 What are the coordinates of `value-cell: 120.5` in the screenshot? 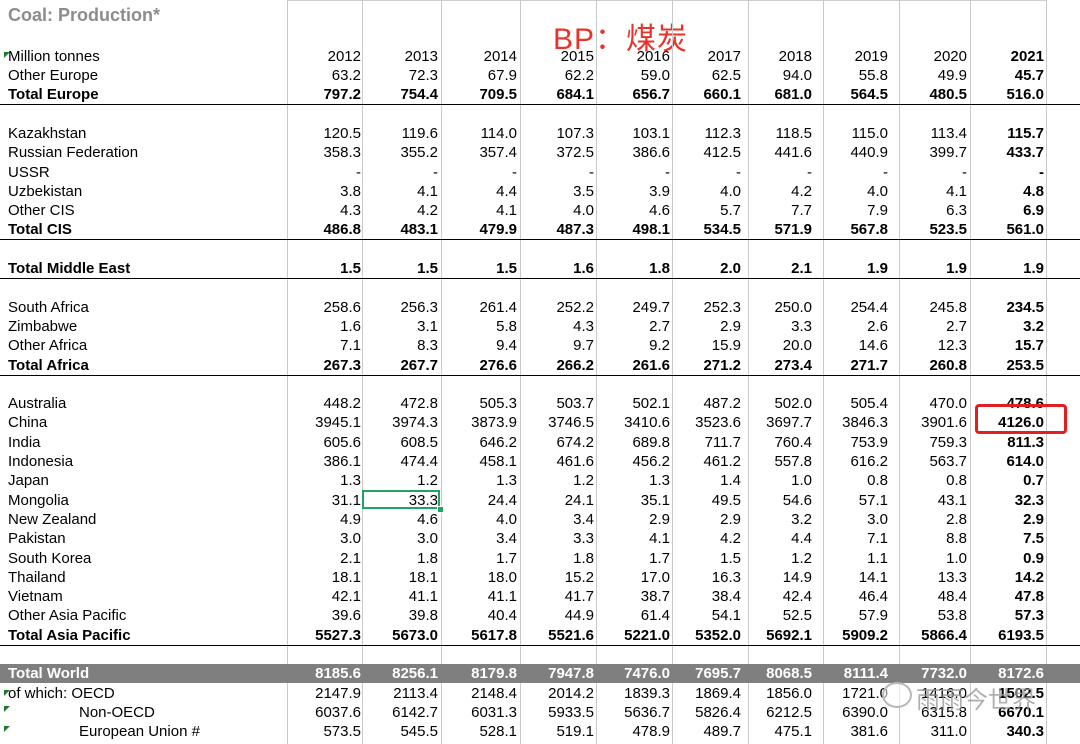 It's located at (324, 133).